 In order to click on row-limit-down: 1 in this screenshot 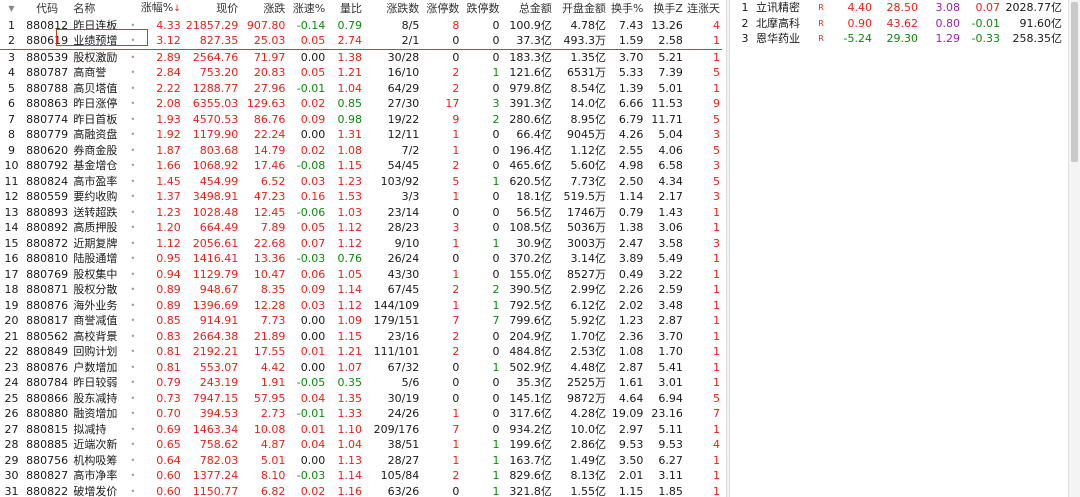, I will do `click(496, 305)`.